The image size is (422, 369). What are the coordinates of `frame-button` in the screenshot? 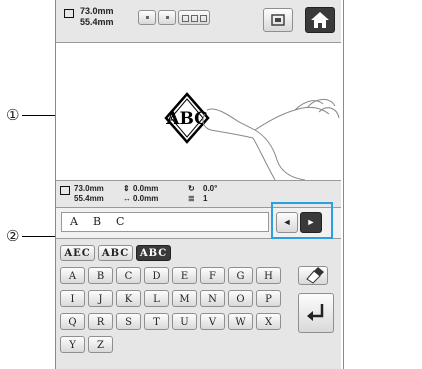 It's located at (278, 20).